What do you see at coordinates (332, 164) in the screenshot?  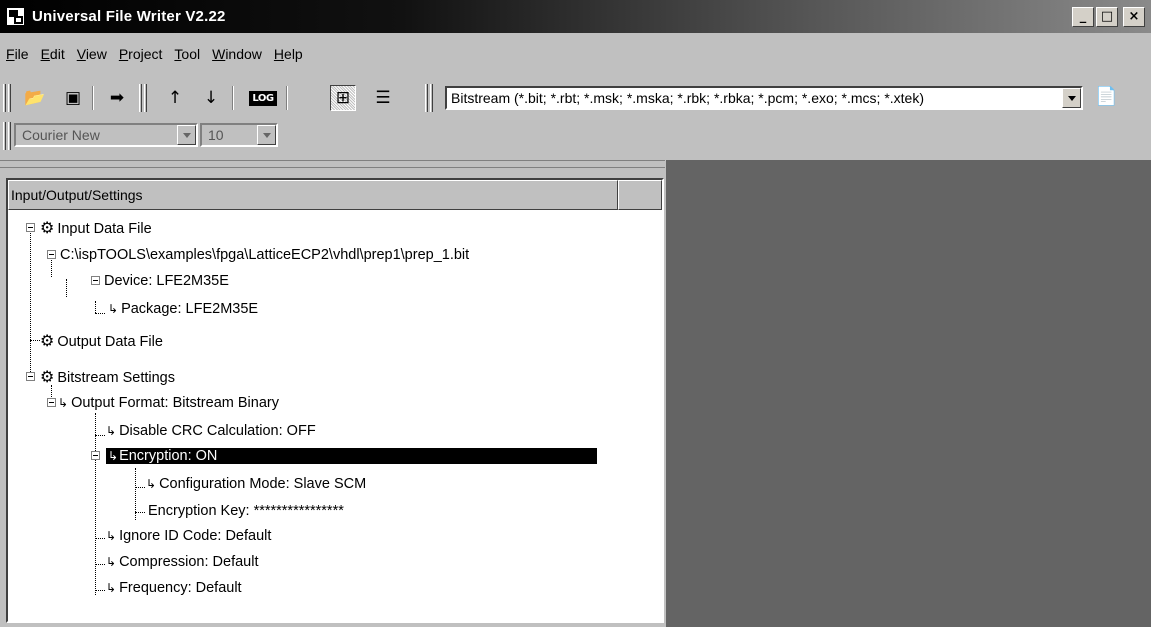 I see `panel-splitter` at bounding box center [332, 164].